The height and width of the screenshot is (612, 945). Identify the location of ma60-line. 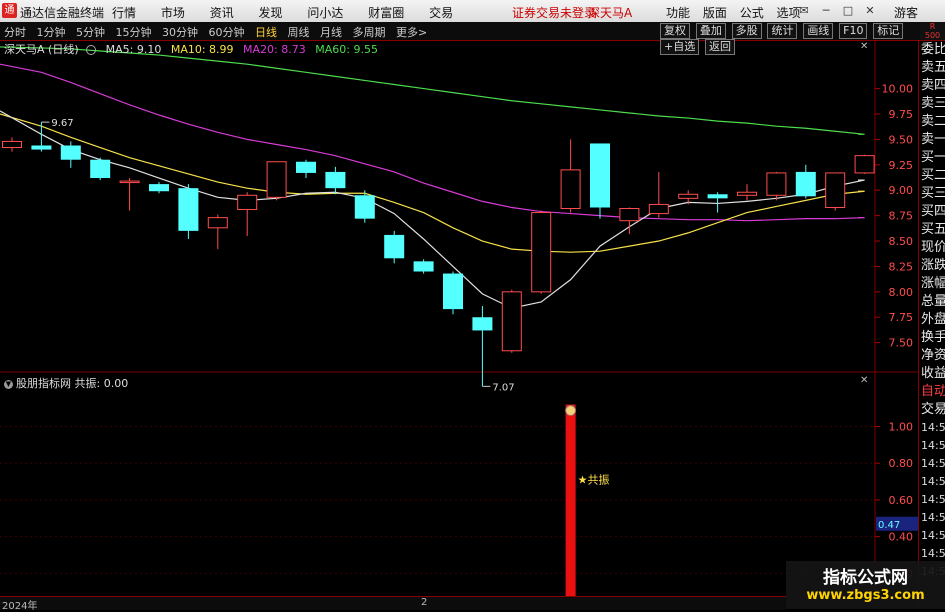
(432, 90).